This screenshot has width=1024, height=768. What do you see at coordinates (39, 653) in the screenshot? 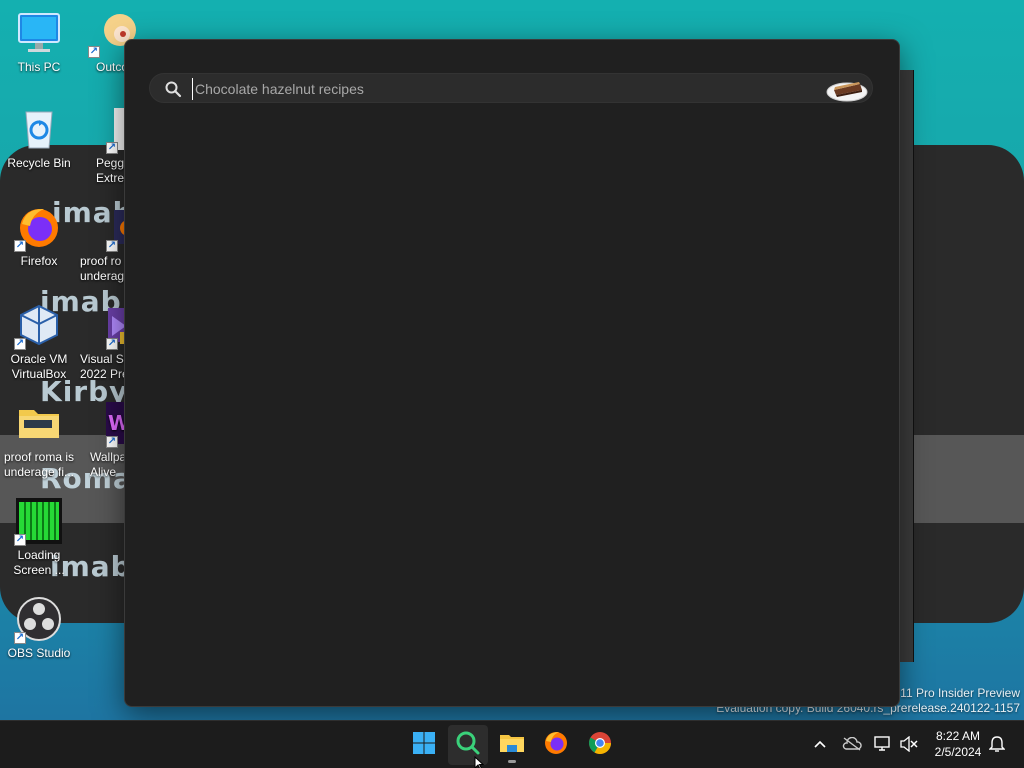
I see `desktop-icon-label: OBS Studio` at bounding box center [39, 653].